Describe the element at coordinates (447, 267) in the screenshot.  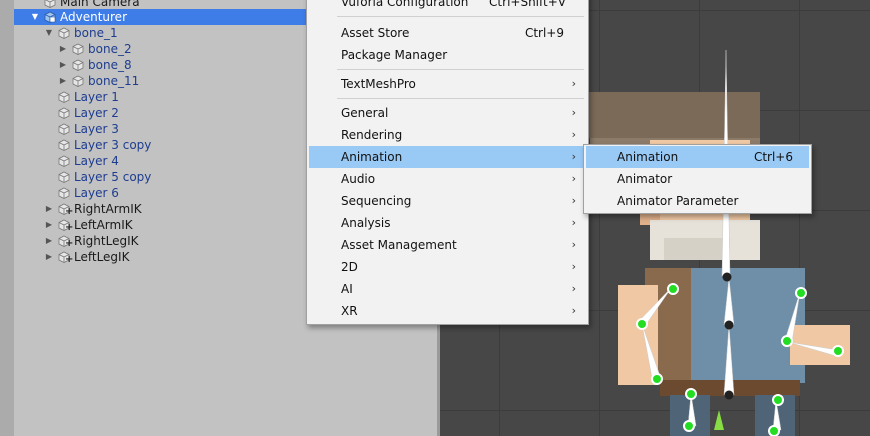
I see `menu-item-2d: 2D ›` at that location.